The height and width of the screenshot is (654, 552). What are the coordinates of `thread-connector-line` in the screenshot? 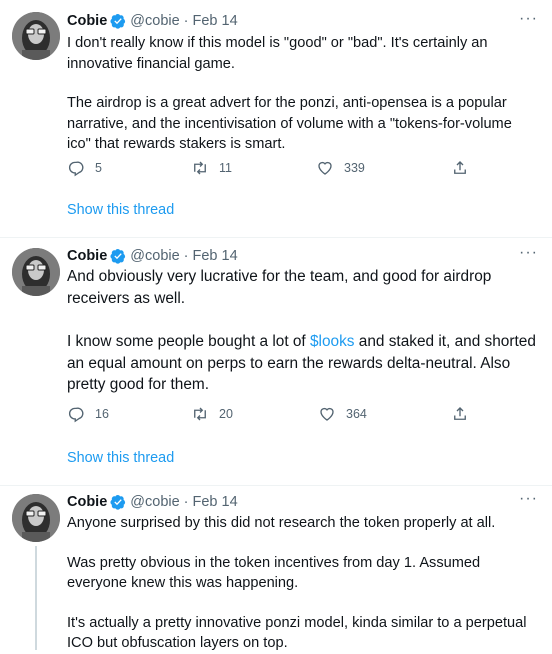 It's located at (36, 598).